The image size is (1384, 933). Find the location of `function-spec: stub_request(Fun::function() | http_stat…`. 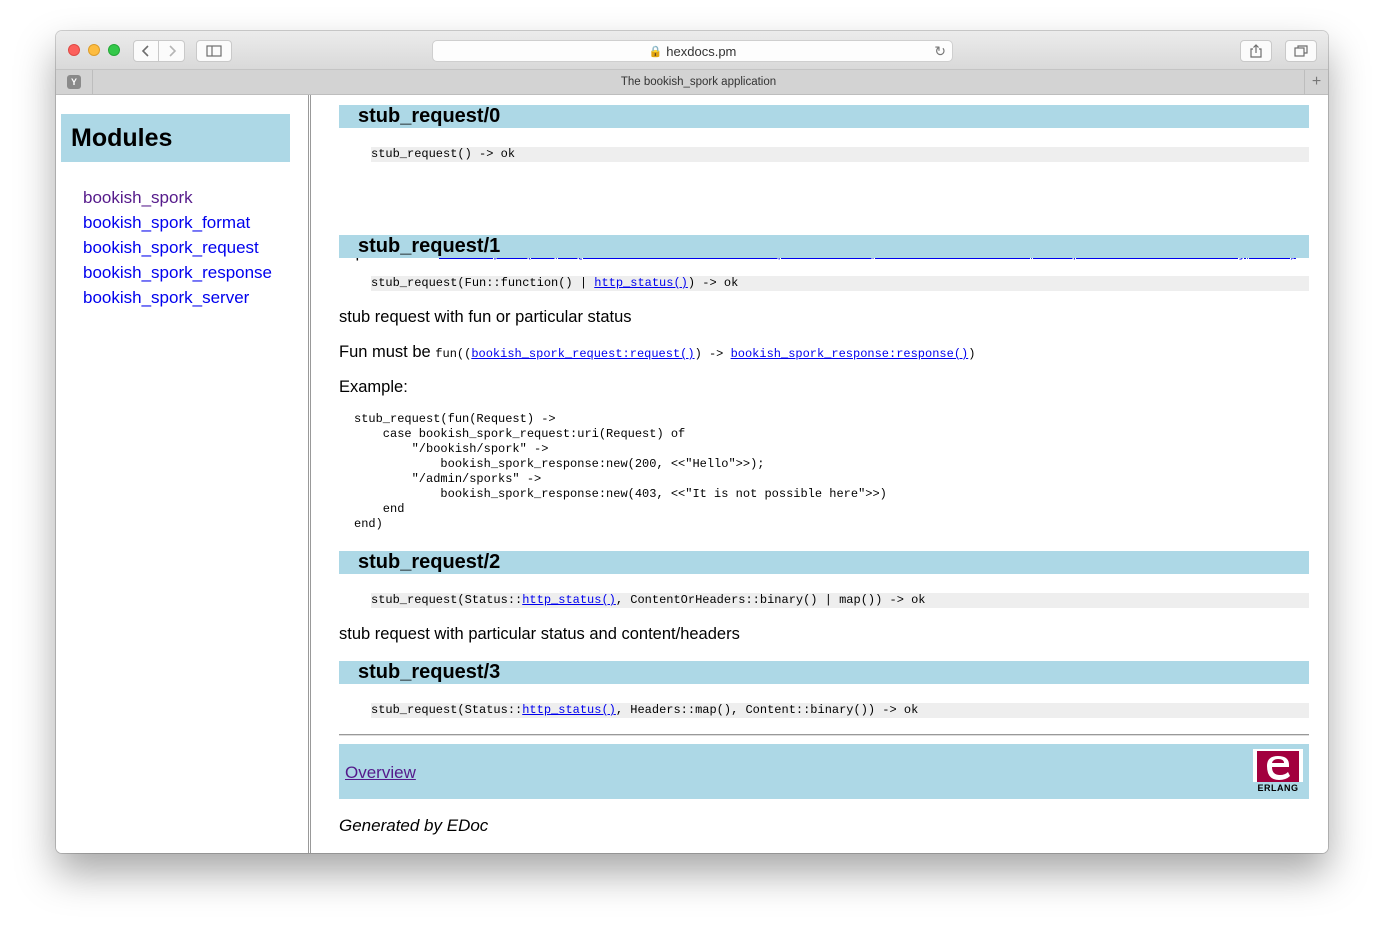

function-spec: stub_request(Fun::function() | http_stat… is located at coordinates (840, 283).